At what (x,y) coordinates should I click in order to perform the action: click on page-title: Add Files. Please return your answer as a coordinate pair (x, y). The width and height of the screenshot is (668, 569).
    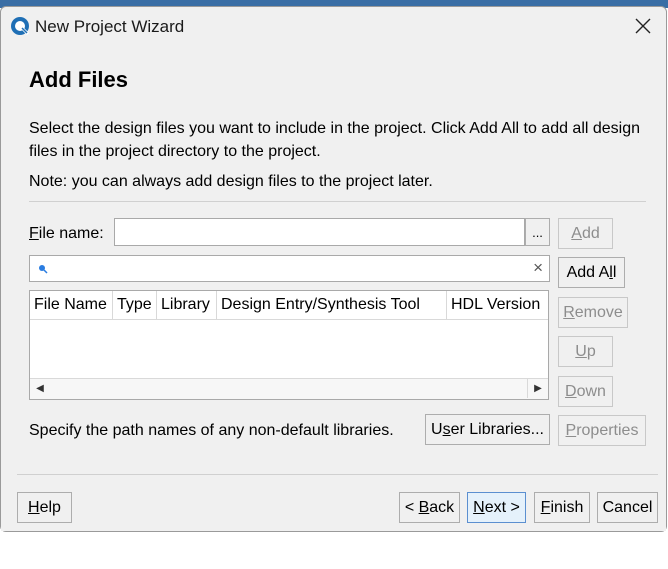
    Looking at the image, I should click on (79, 79).